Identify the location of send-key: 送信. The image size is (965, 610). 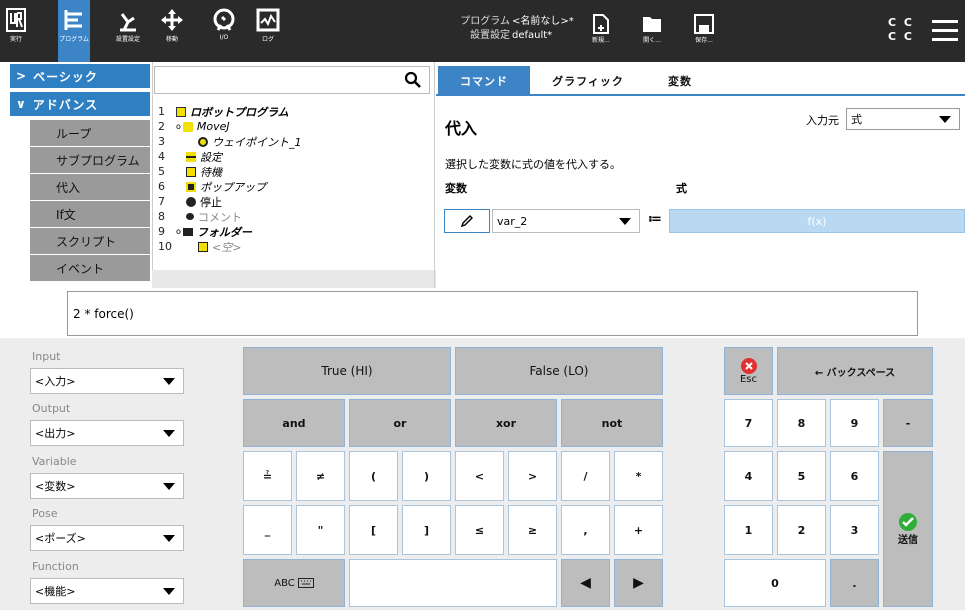
(908, 529).